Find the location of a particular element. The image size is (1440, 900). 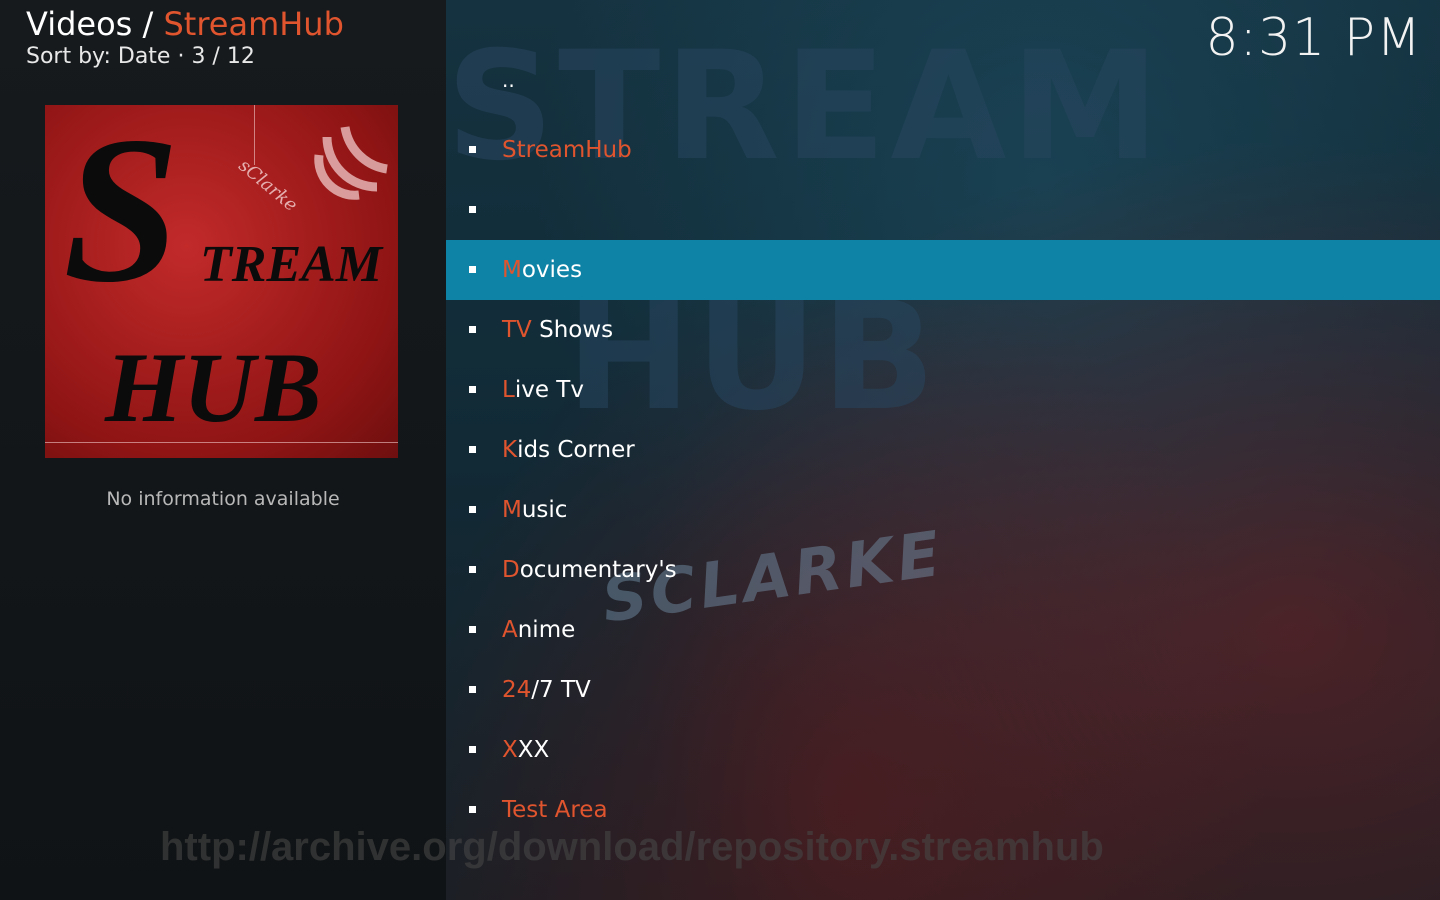

signal-icon is located at coordinates (351, 163).